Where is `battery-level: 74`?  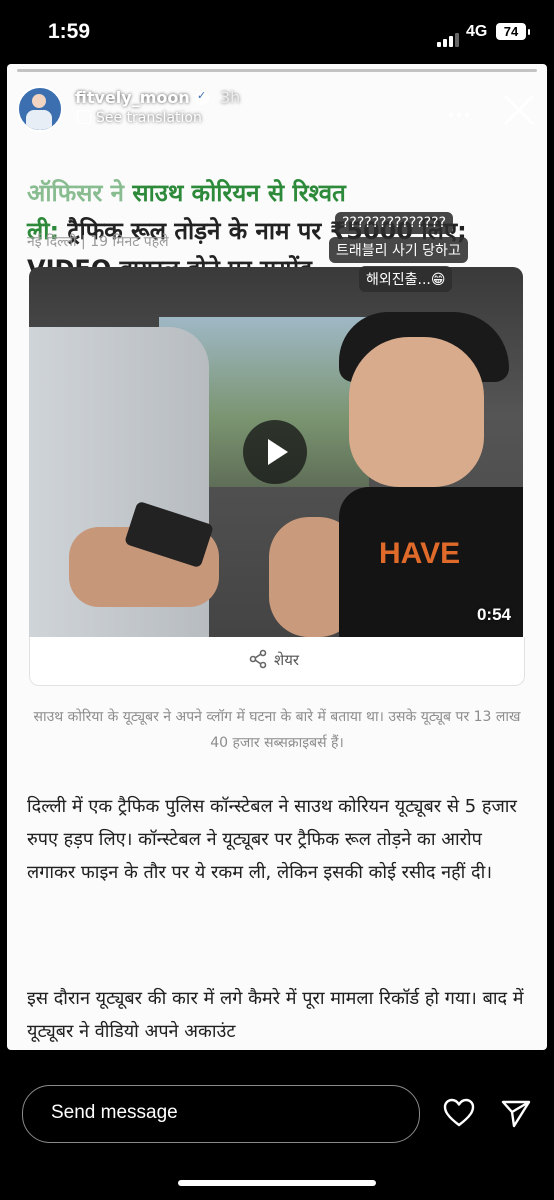 battery-level: 74 is located at coordinates (513, 31).